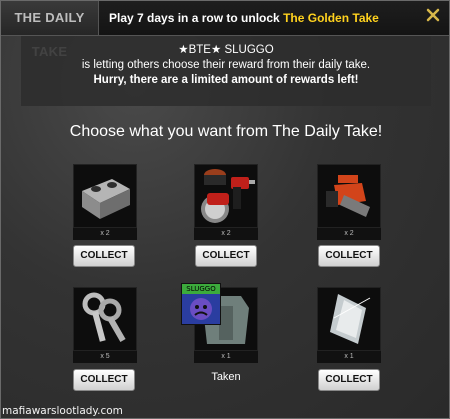 This screenshot has width=450, height=419. I want to click on collect-button-keys: COLLECT, so click(104, 380).